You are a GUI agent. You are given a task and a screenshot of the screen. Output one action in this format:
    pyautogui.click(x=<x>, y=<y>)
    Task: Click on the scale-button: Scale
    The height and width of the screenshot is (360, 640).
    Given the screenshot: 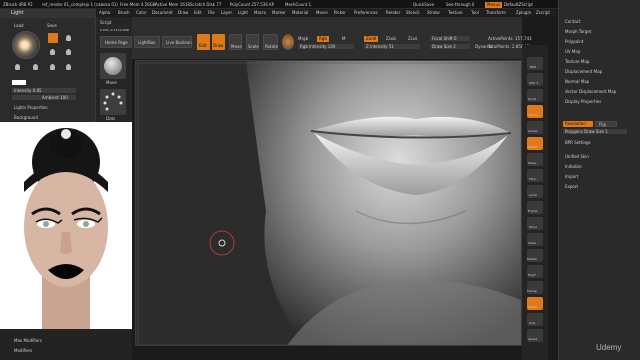 What is the action you would take?
    pyautogui.click(x=252, y=42)
    